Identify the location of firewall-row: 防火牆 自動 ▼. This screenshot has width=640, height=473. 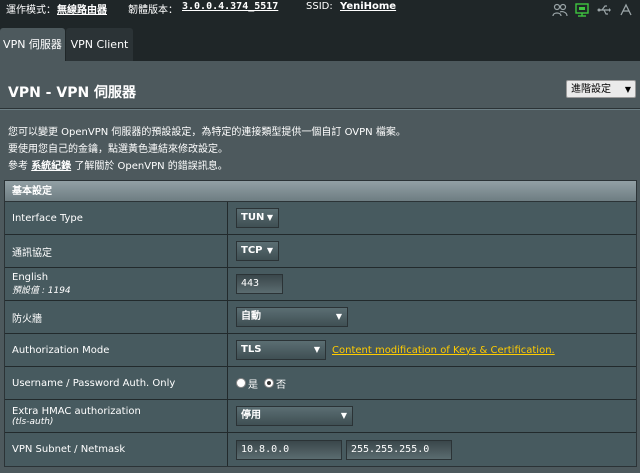
(320, 317).